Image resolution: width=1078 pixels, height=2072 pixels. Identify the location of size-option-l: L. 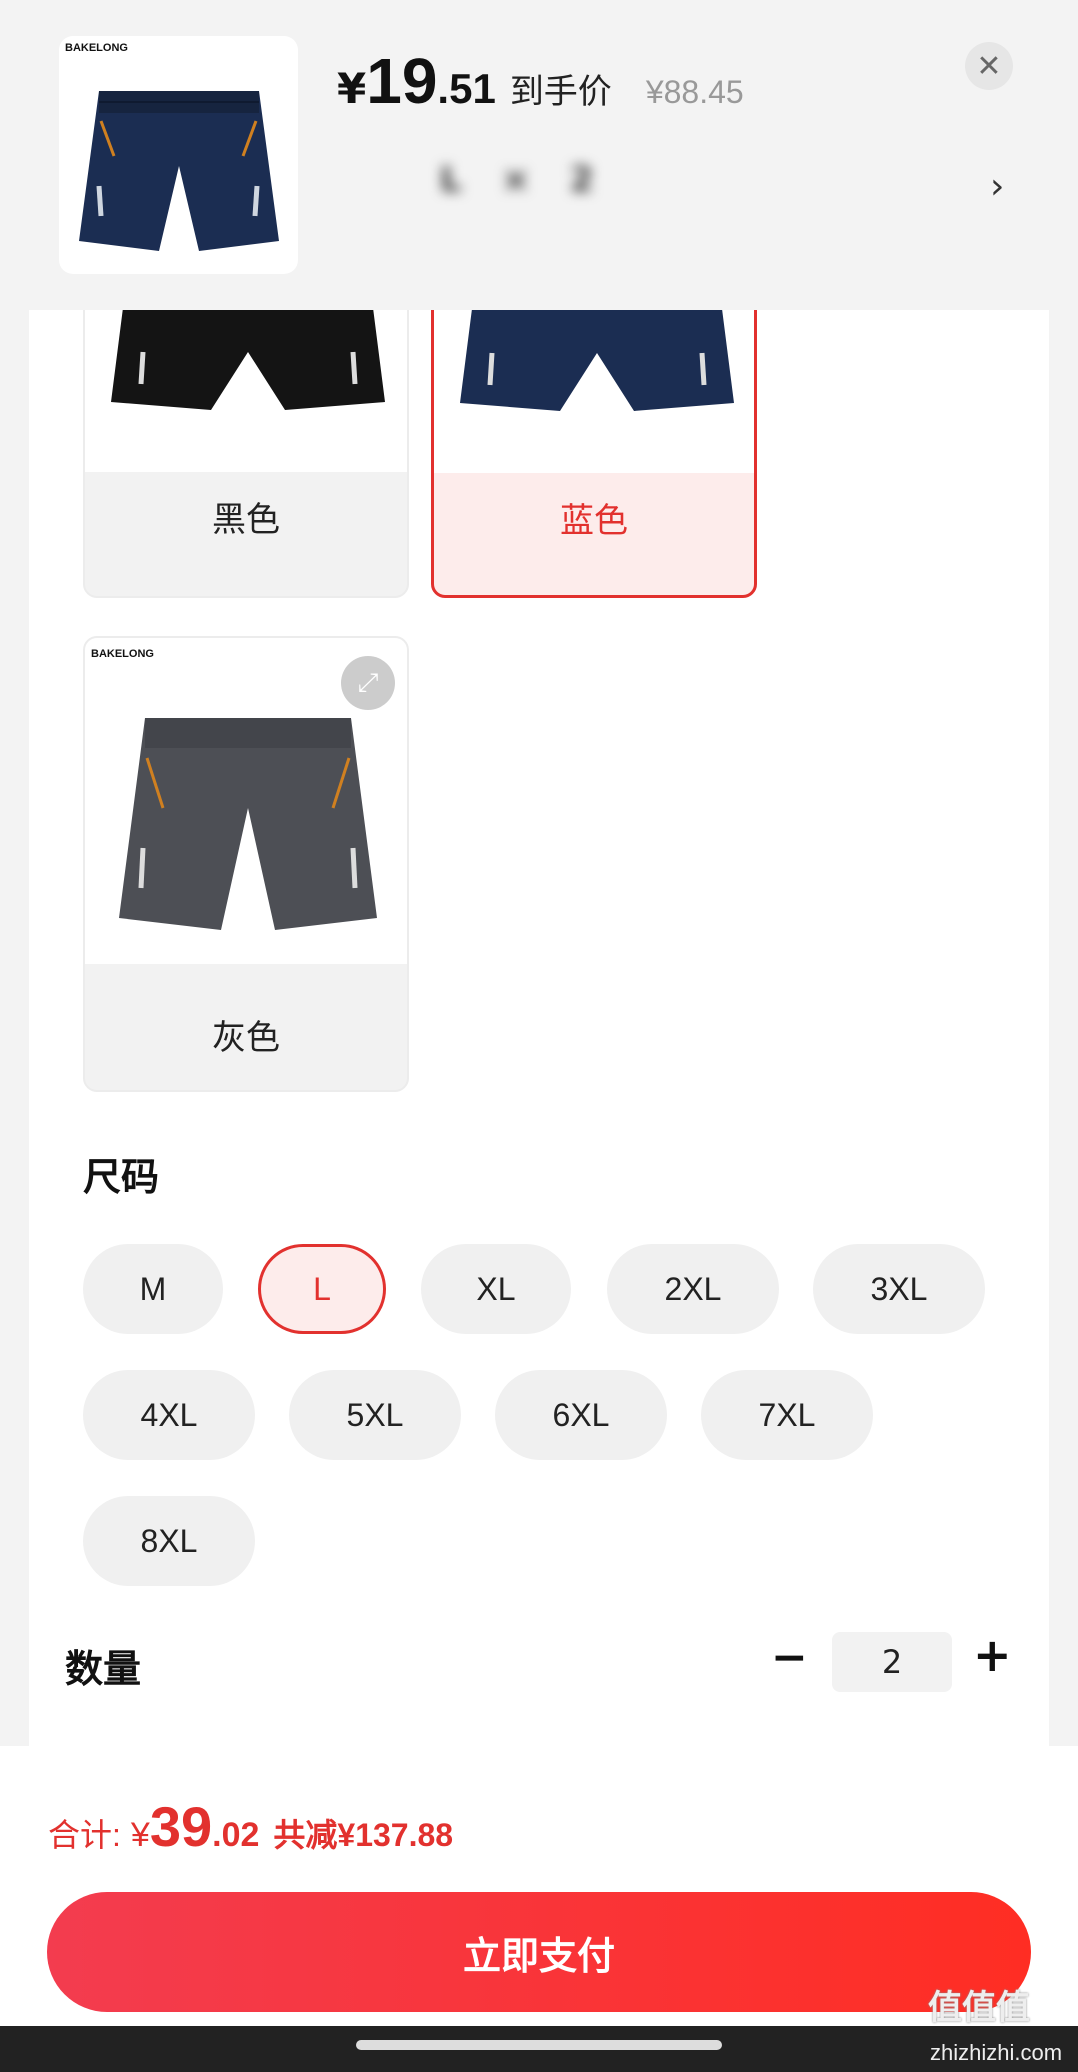
(322, 1289).